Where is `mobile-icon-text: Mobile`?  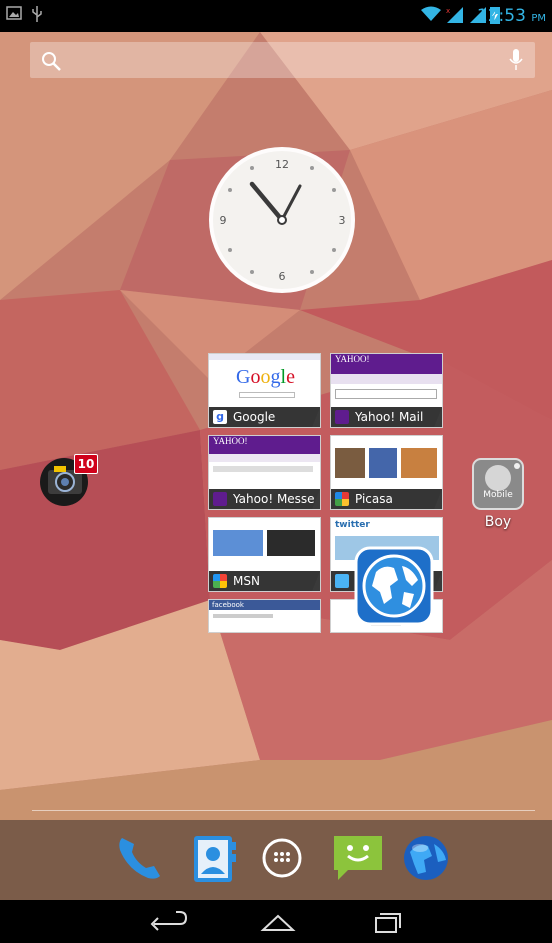 mobile-icon-text: Mobile is located at coordinates (498, 495).